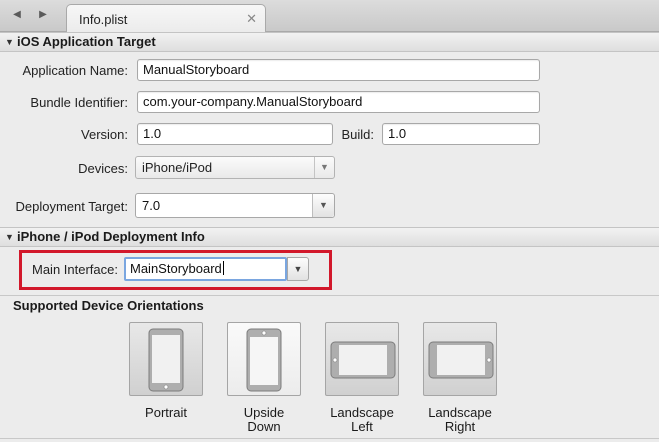 Image resolution: width=659 pixels, height=442 pixels. What do you see at coordinates (357, 134) in the screenshot?
I see `build-label: Build:` at bounding box center [357, 134].